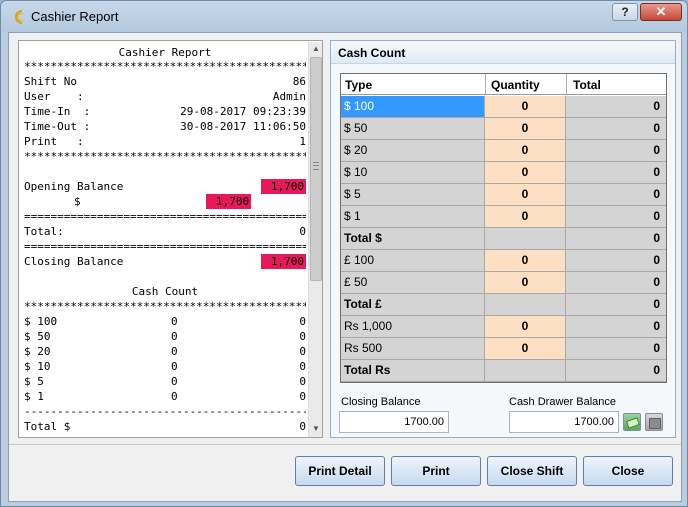 The height and width of the screenshot is (507, 688). I want to click on currency-symbol: $, so click(77, 201).